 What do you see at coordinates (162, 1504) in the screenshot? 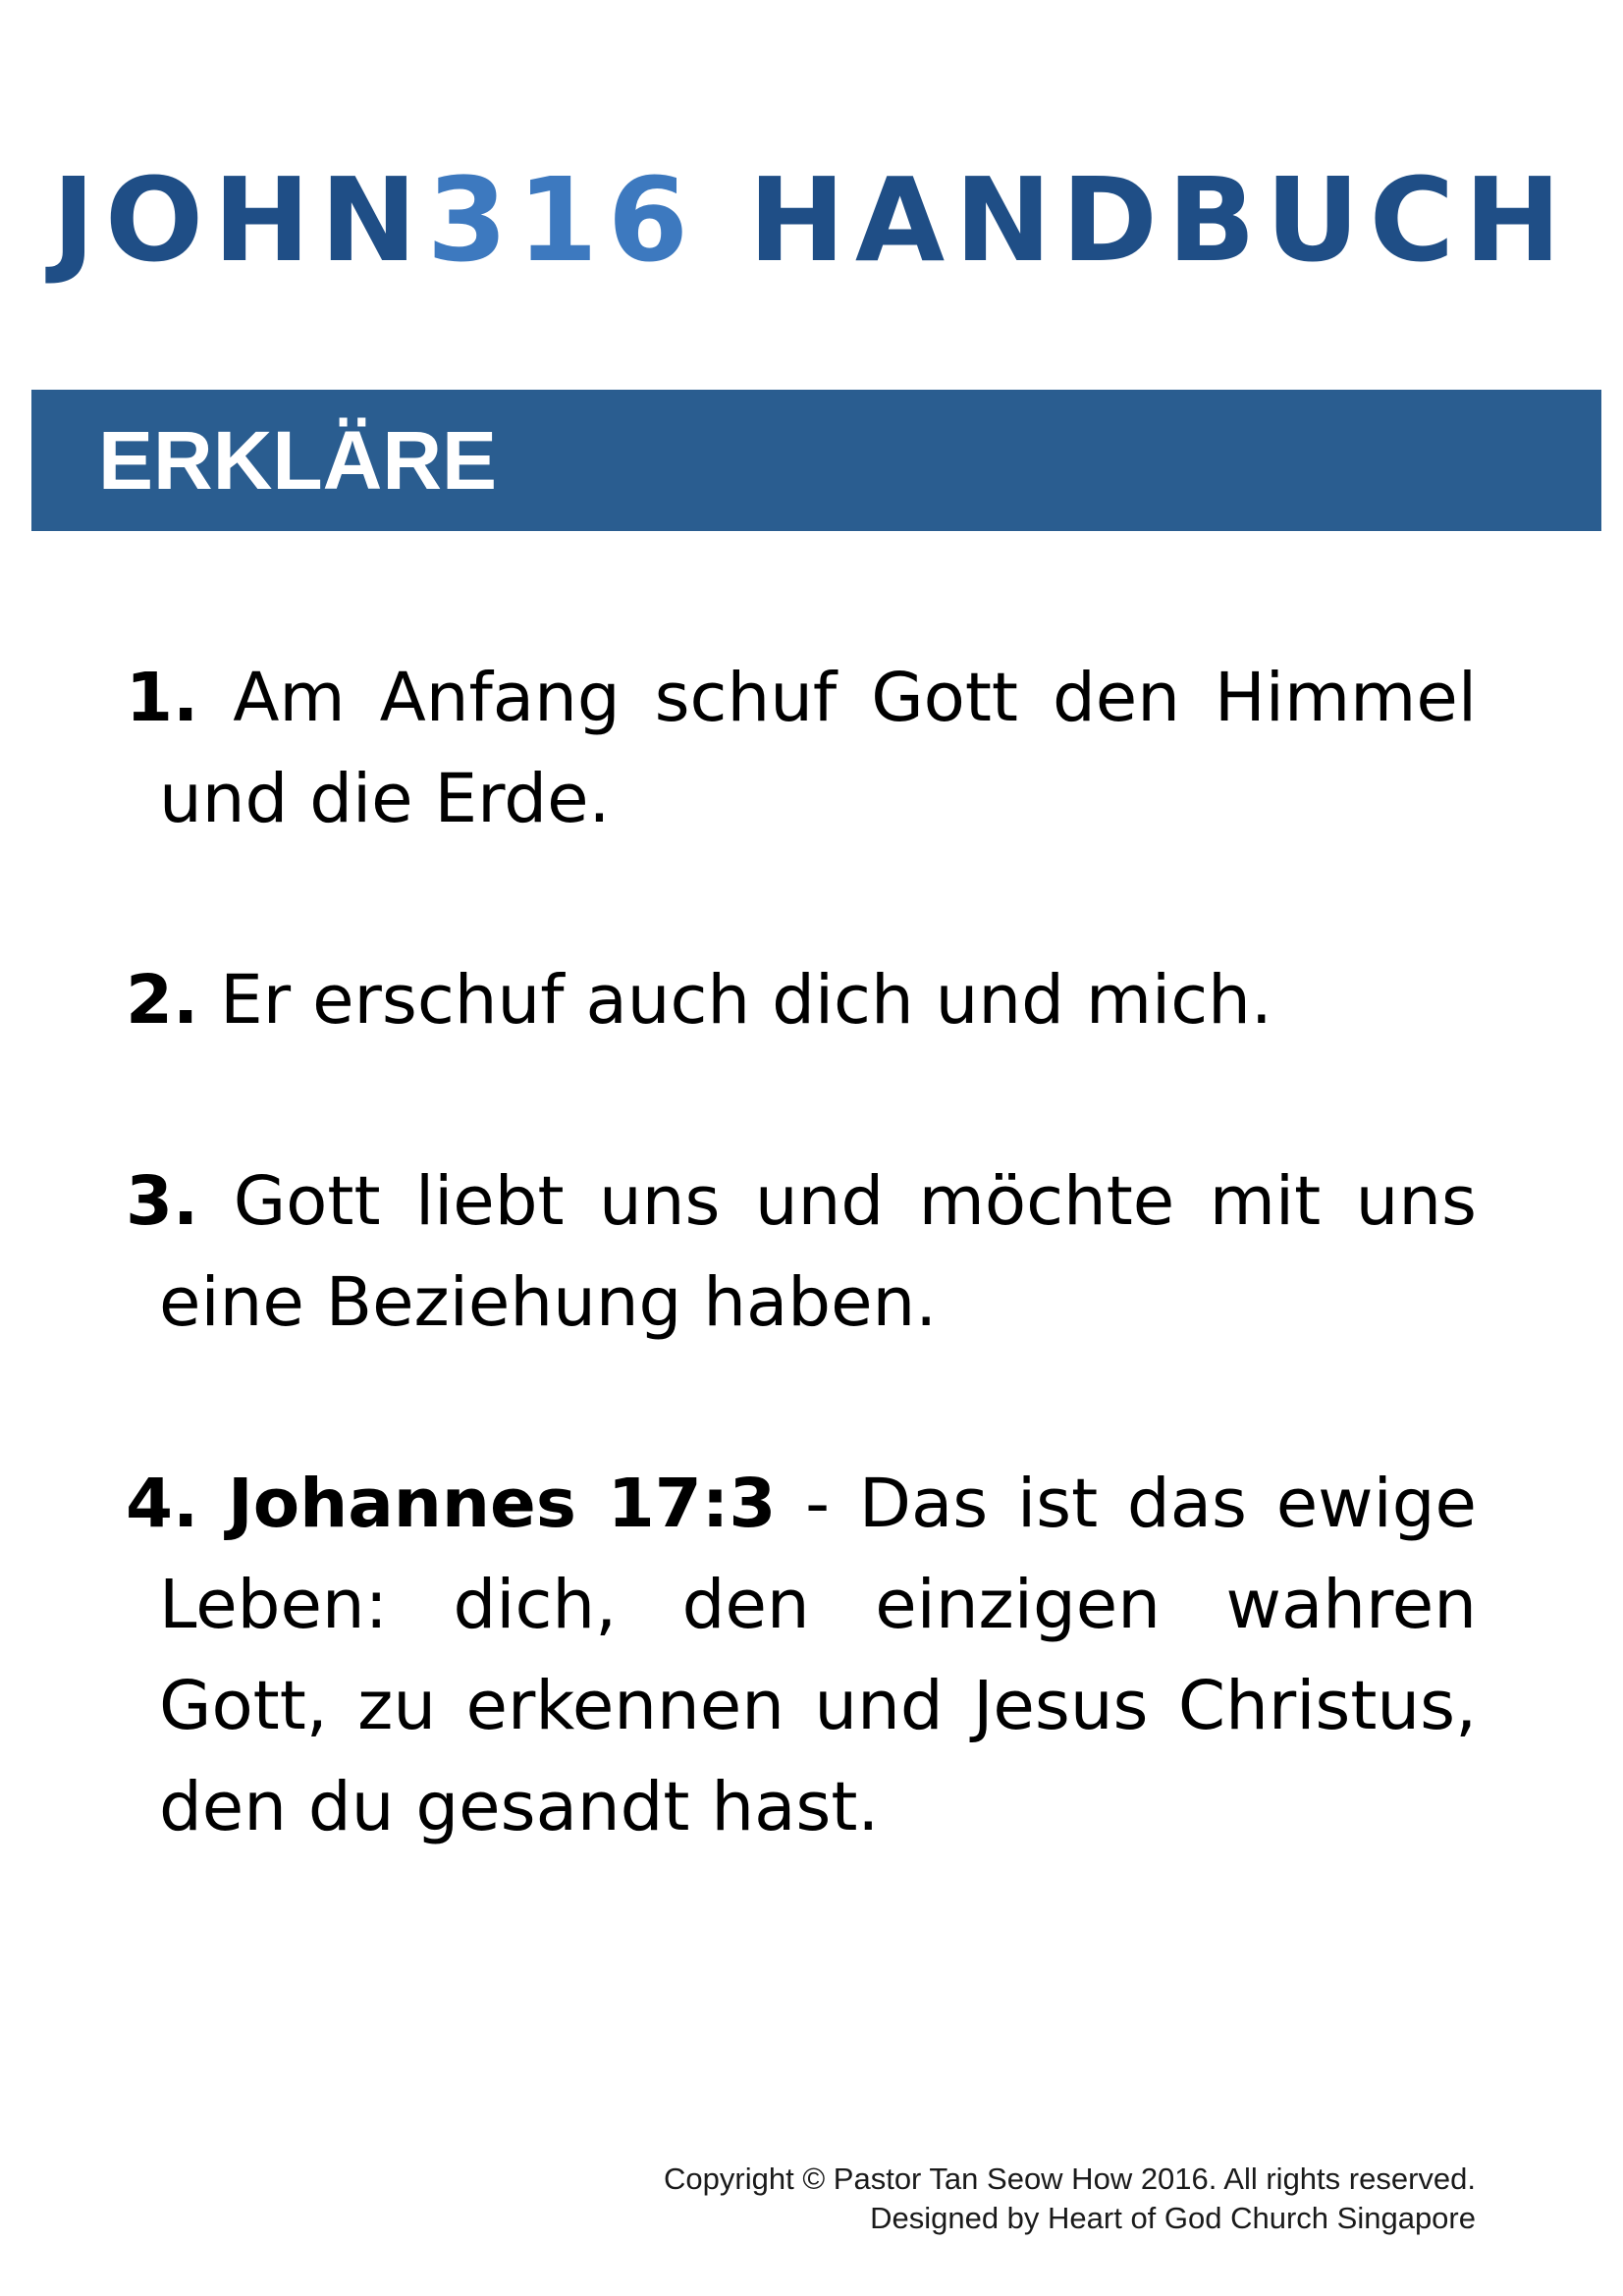
I see `item-number: 4.` at bounding box center [162, 1504].